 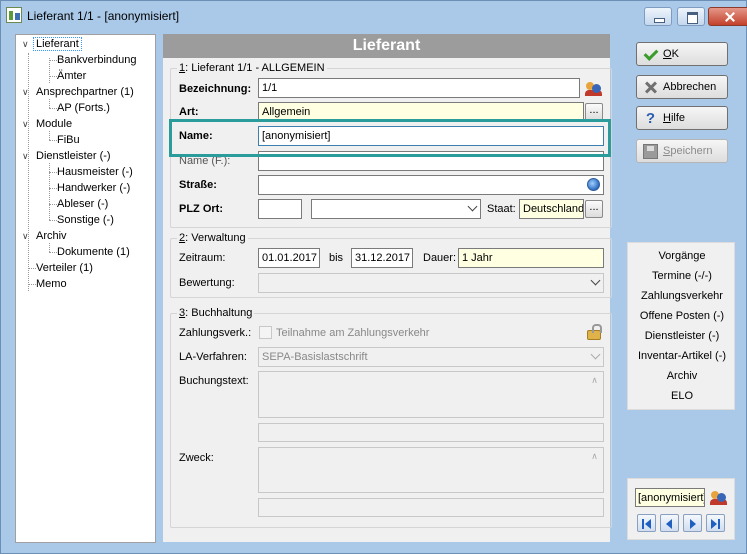 I want to click on tree-item-memo: Memo, so click(x=51, y=284).